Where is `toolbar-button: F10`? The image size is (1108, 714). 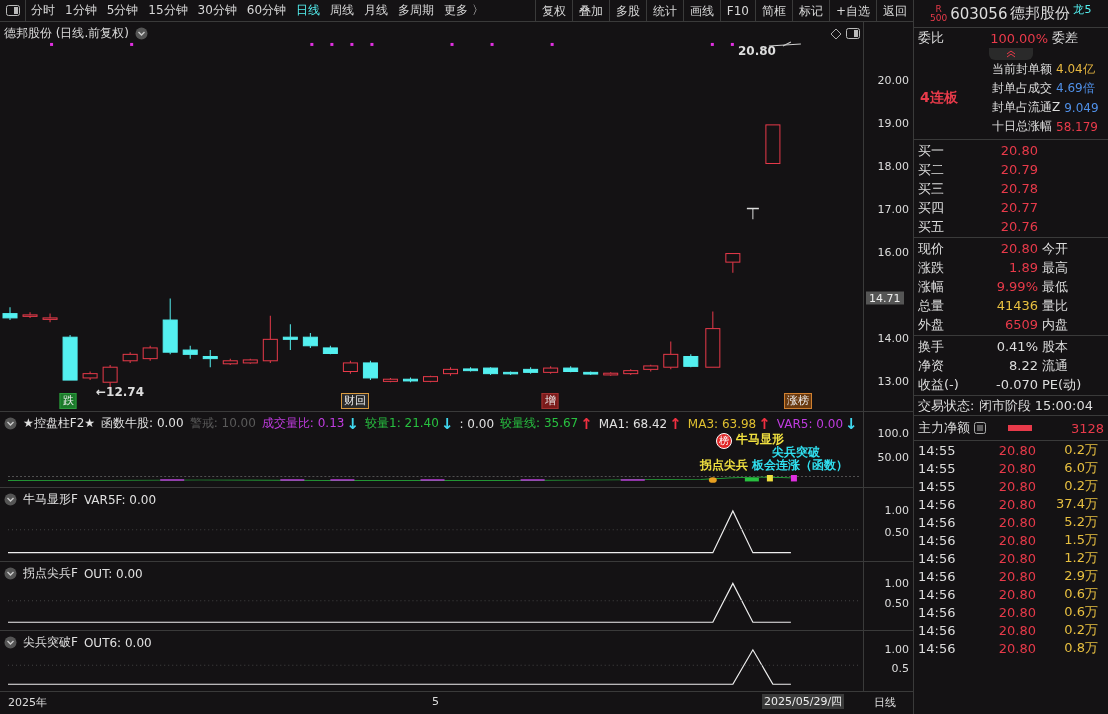 toolbar-button: F10 is located at coordinates (737, 11).